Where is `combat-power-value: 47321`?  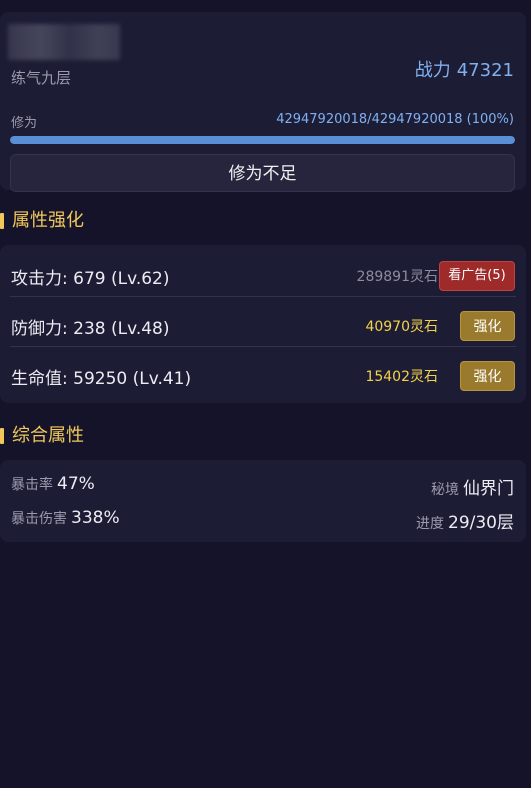 combat-power-value: 47321 is located at coordinates (485, 70).